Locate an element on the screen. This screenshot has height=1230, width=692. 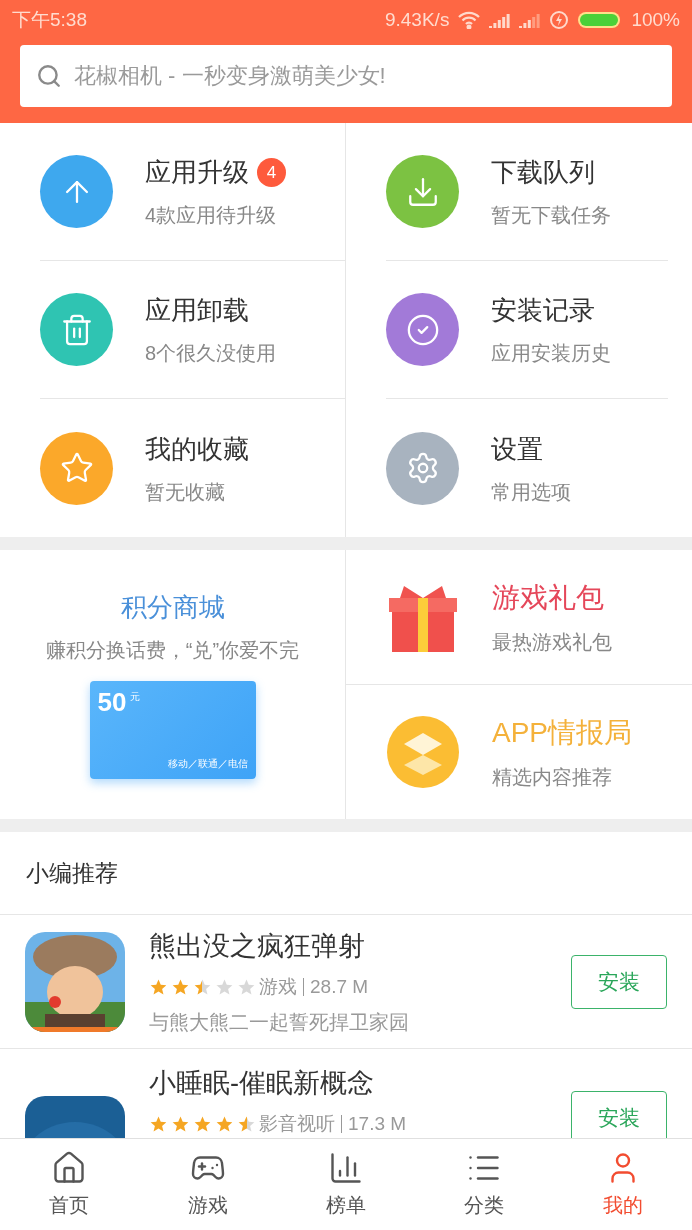
nav-tab: 我的 is located at coordinates (622, 1184).